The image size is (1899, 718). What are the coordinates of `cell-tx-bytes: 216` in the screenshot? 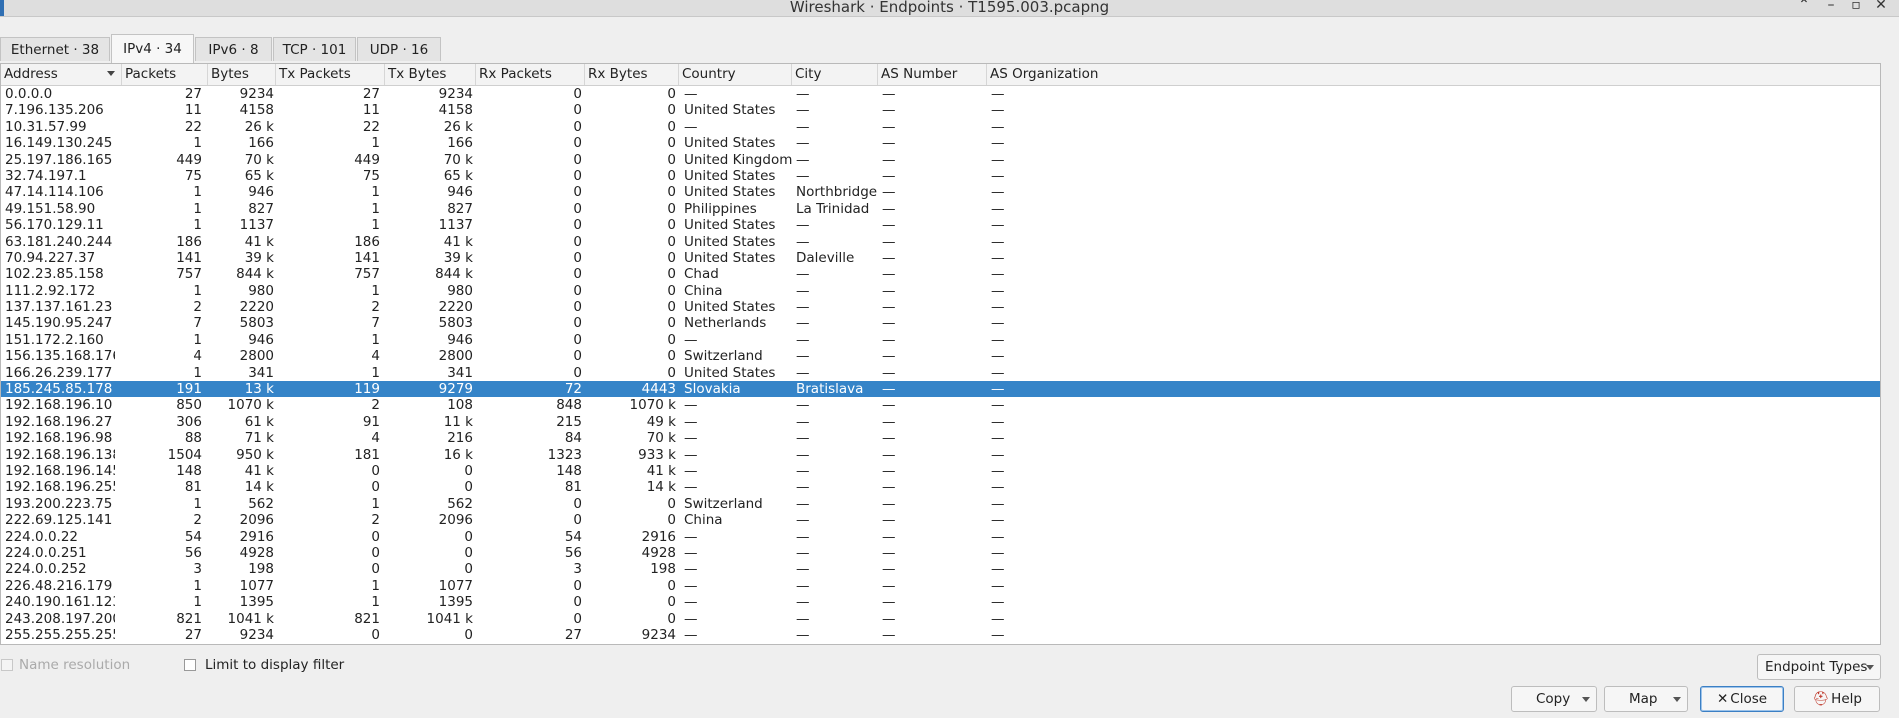 It's located at (460, 438).